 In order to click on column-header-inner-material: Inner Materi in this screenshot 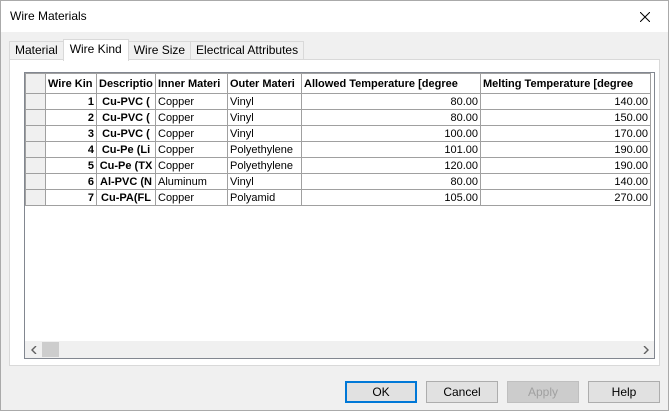, I will do `click(191, 83)`.